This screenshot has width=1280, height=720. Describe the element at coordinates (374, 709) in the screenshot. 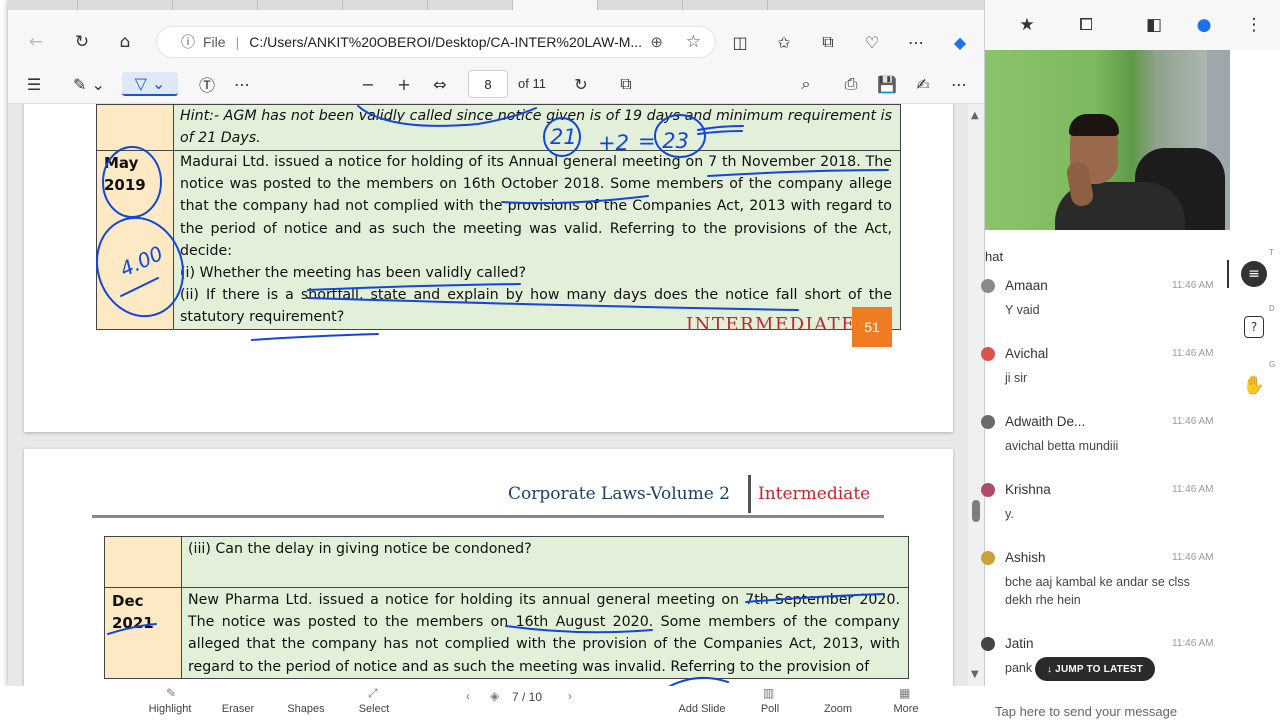

I see `select-button: Select` at that location.